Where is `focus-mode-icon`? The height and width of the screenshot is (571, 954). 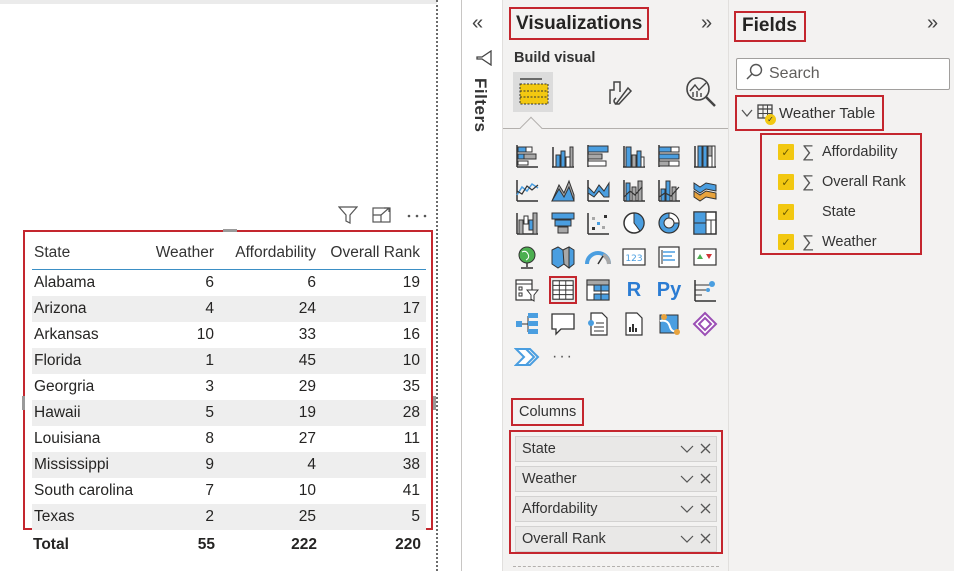 focus-mode-icon is located at coordinates (382, 215).